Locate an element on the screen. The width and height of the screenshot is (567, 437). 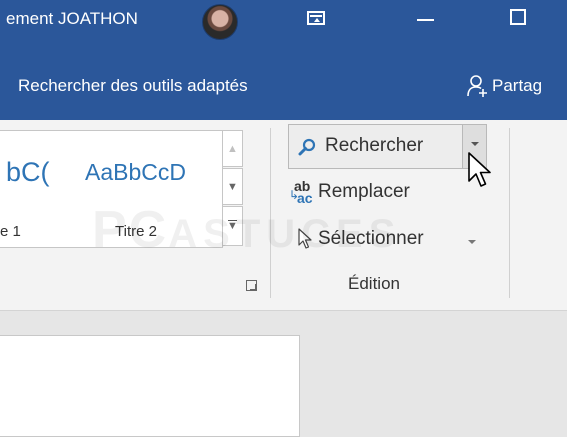
title-bar: ement JOATHON is located at coordinates (283, 21).